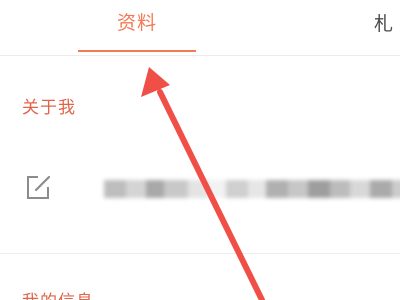 The height and width of the screenshot is (300, 400). I want to click on tab-profile: 资料, so click(137, 26).